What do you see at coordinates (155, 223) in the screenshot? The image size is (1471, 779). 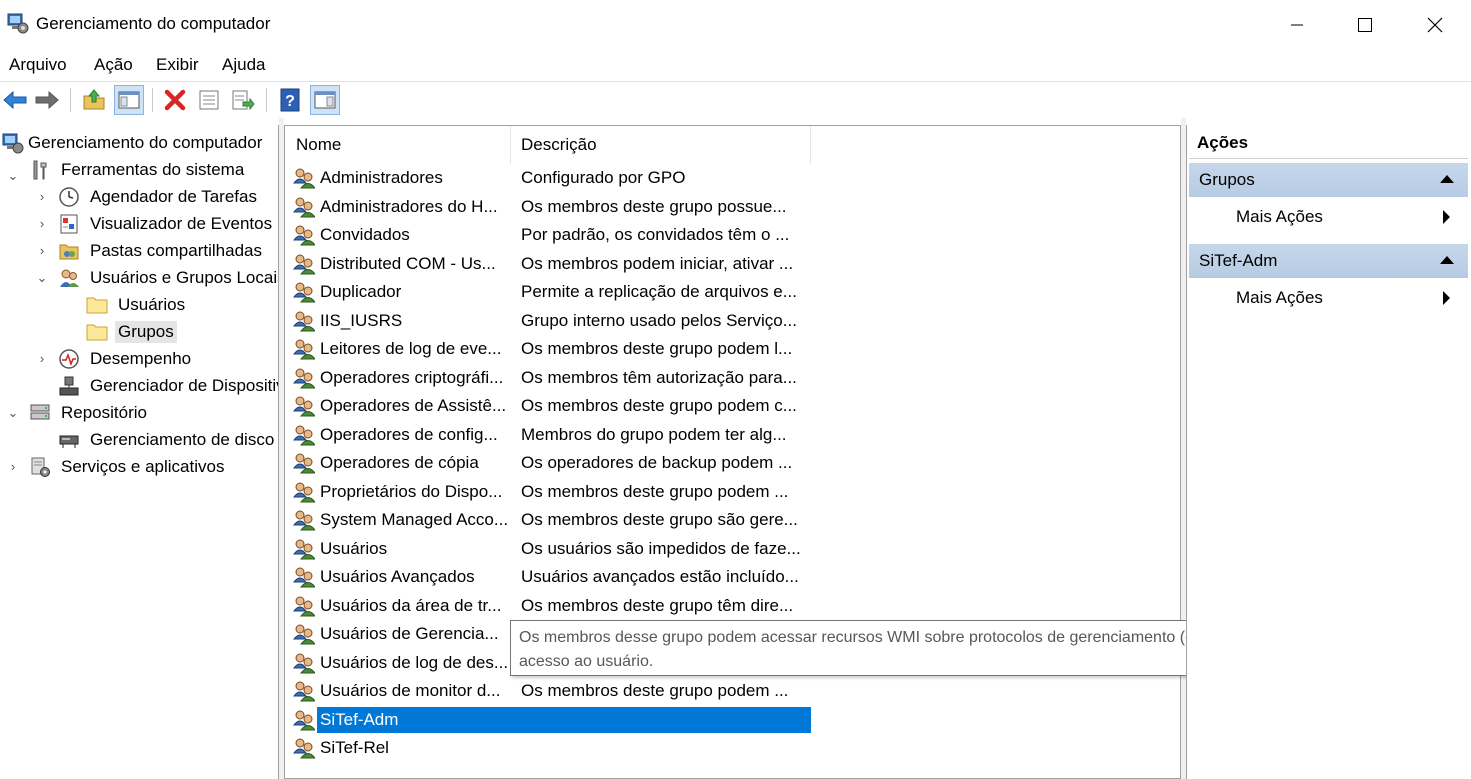 I see `tree-item-visualizador: › Visualizador de Eventos` at bounding box center [155, 223].